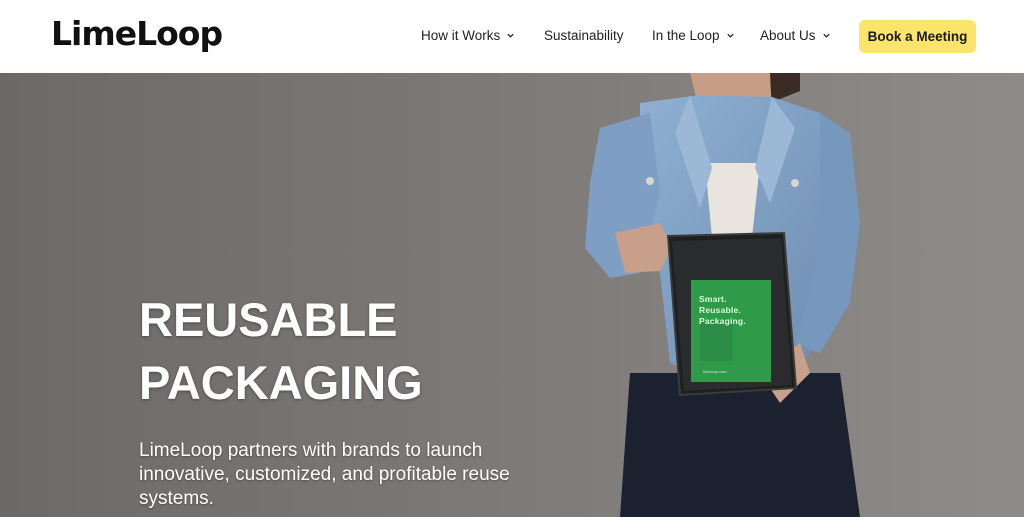 This screenshot has height=517, width=1024. Describe the element at coordinates (686, 35) in the screenshot. I see `nav-in-the-loop-label: In the Loop` at that location.